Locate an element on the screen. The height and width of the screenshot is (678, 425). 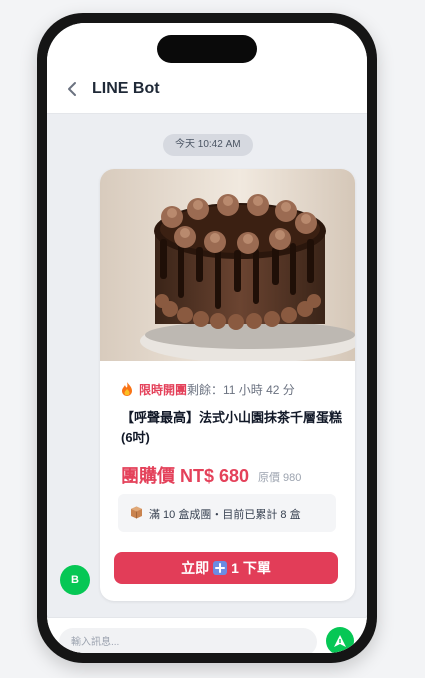
phone-notch is located at coordinates (207, 49).